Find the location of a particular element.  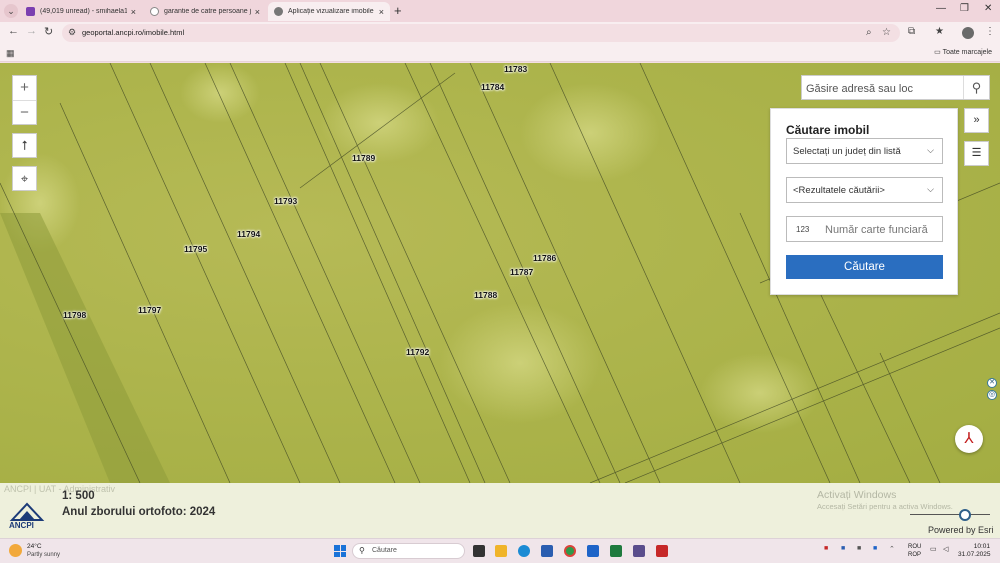

tab-title: Aplicație vizualizare imobile is located at coordinates (331, 11).